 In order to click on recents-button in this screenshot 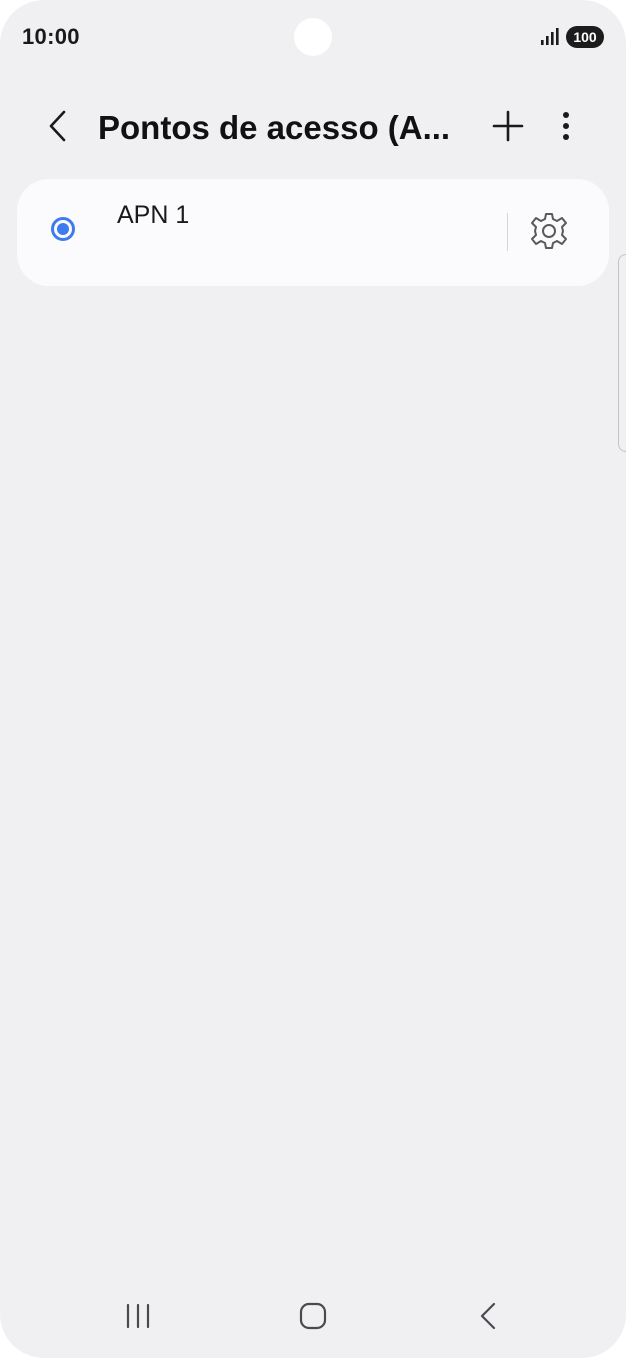, I will do `click(138, 1318)`.